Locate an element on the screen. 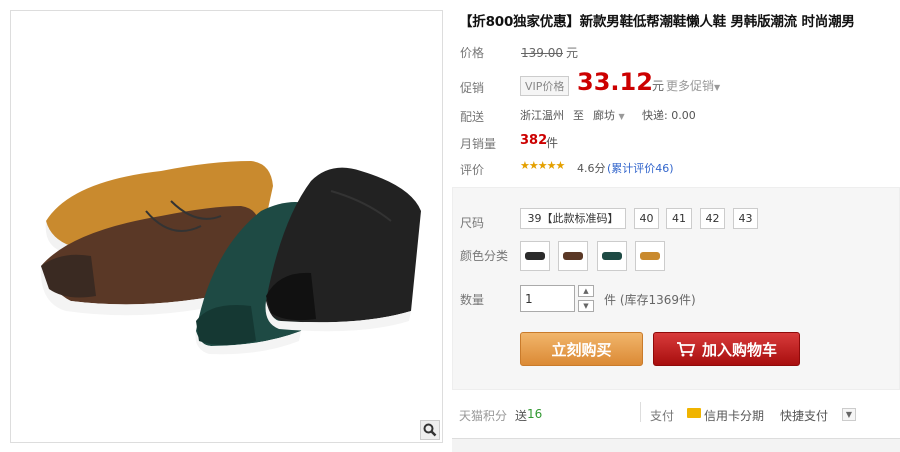 The image size is (900, 452). review-count-link: (累计评价46) is located at coordinates (640, 168).